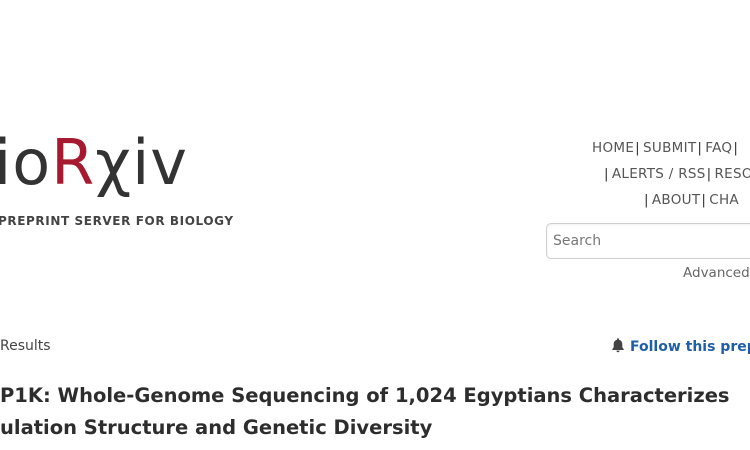 The width and height of the screenshot is (750, 450). I want to click on bell-icon, so click(618, 345).